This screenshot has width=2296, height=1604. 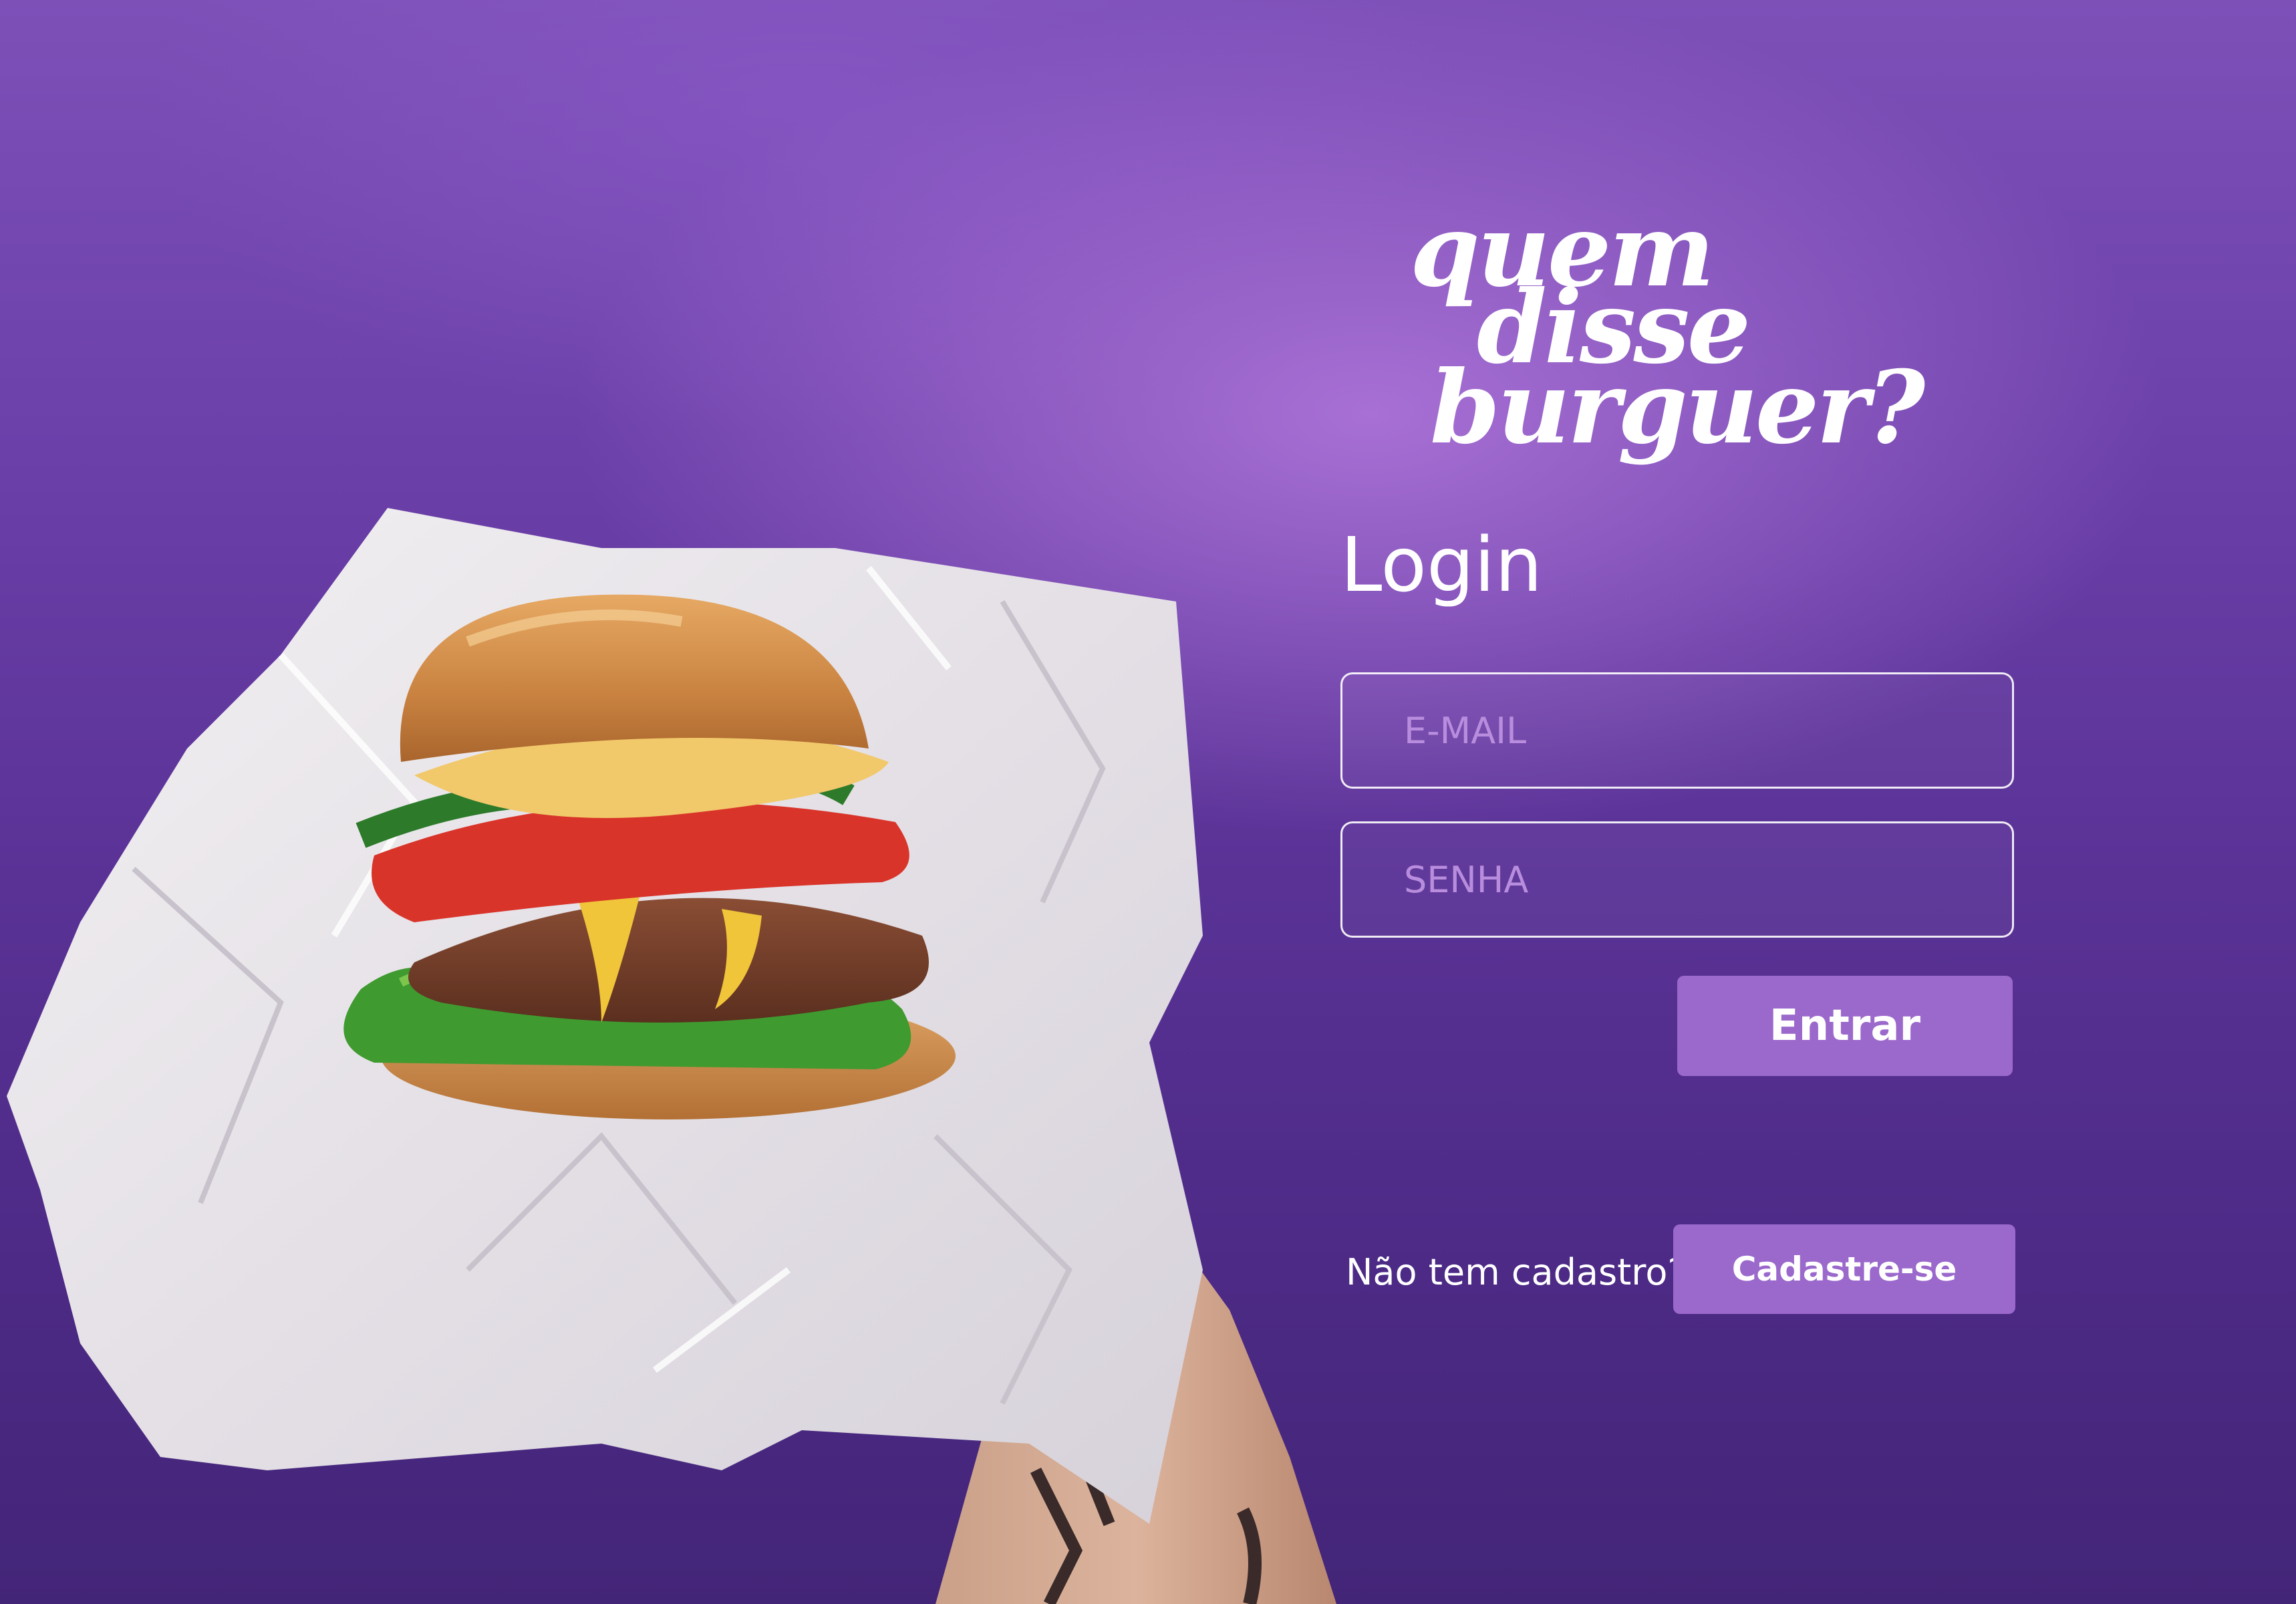 I want to click on password-input, so click(x=1677, y=880).